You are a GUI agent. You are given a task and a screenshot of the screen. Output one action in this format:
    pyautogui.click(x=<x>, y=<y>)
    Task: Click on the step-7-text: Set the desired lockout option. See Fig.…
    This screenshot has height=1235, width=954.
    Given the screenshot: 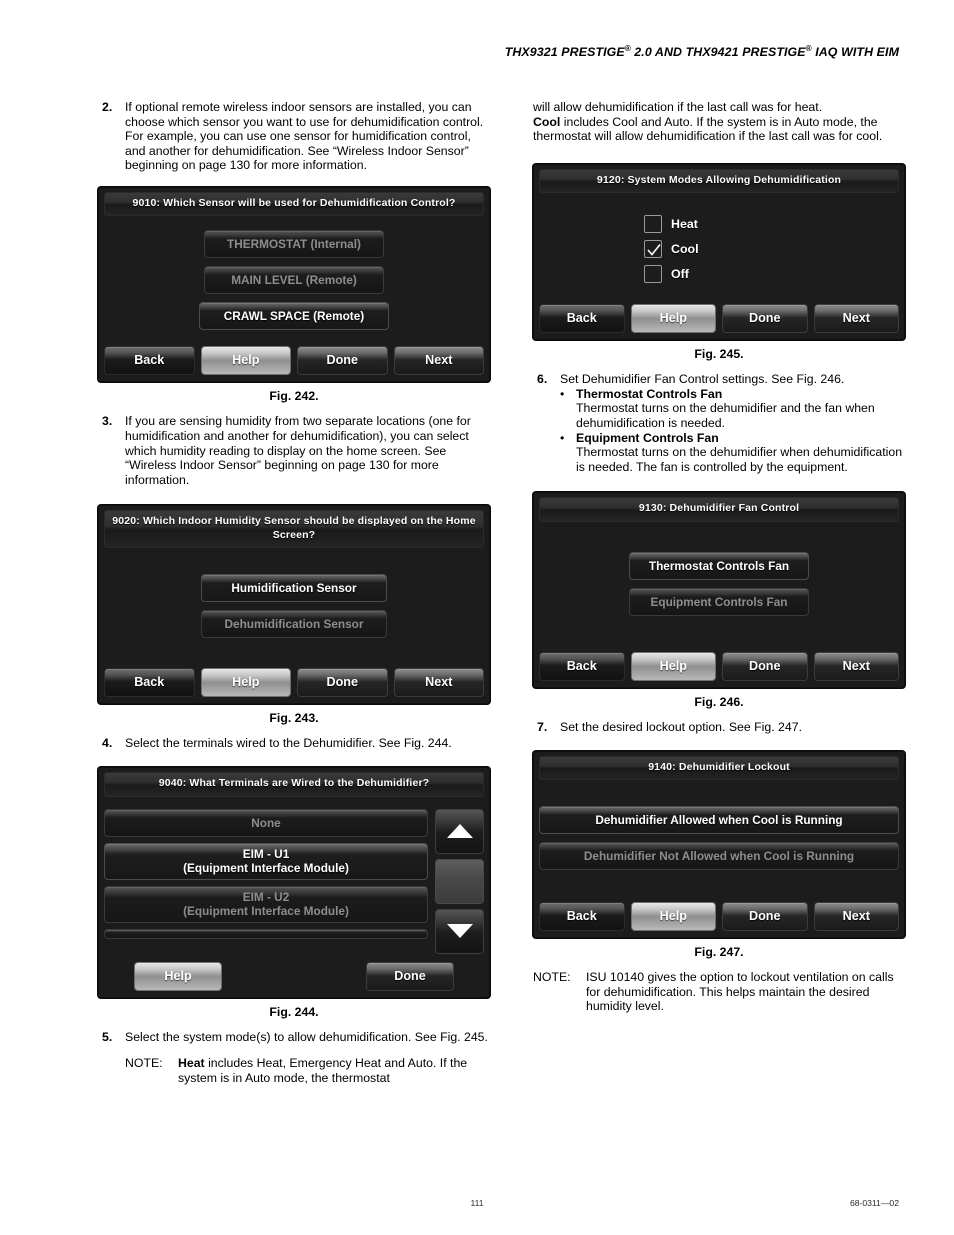 What is the action you would take?
    pyautogui.click(x=681, y=726)
    